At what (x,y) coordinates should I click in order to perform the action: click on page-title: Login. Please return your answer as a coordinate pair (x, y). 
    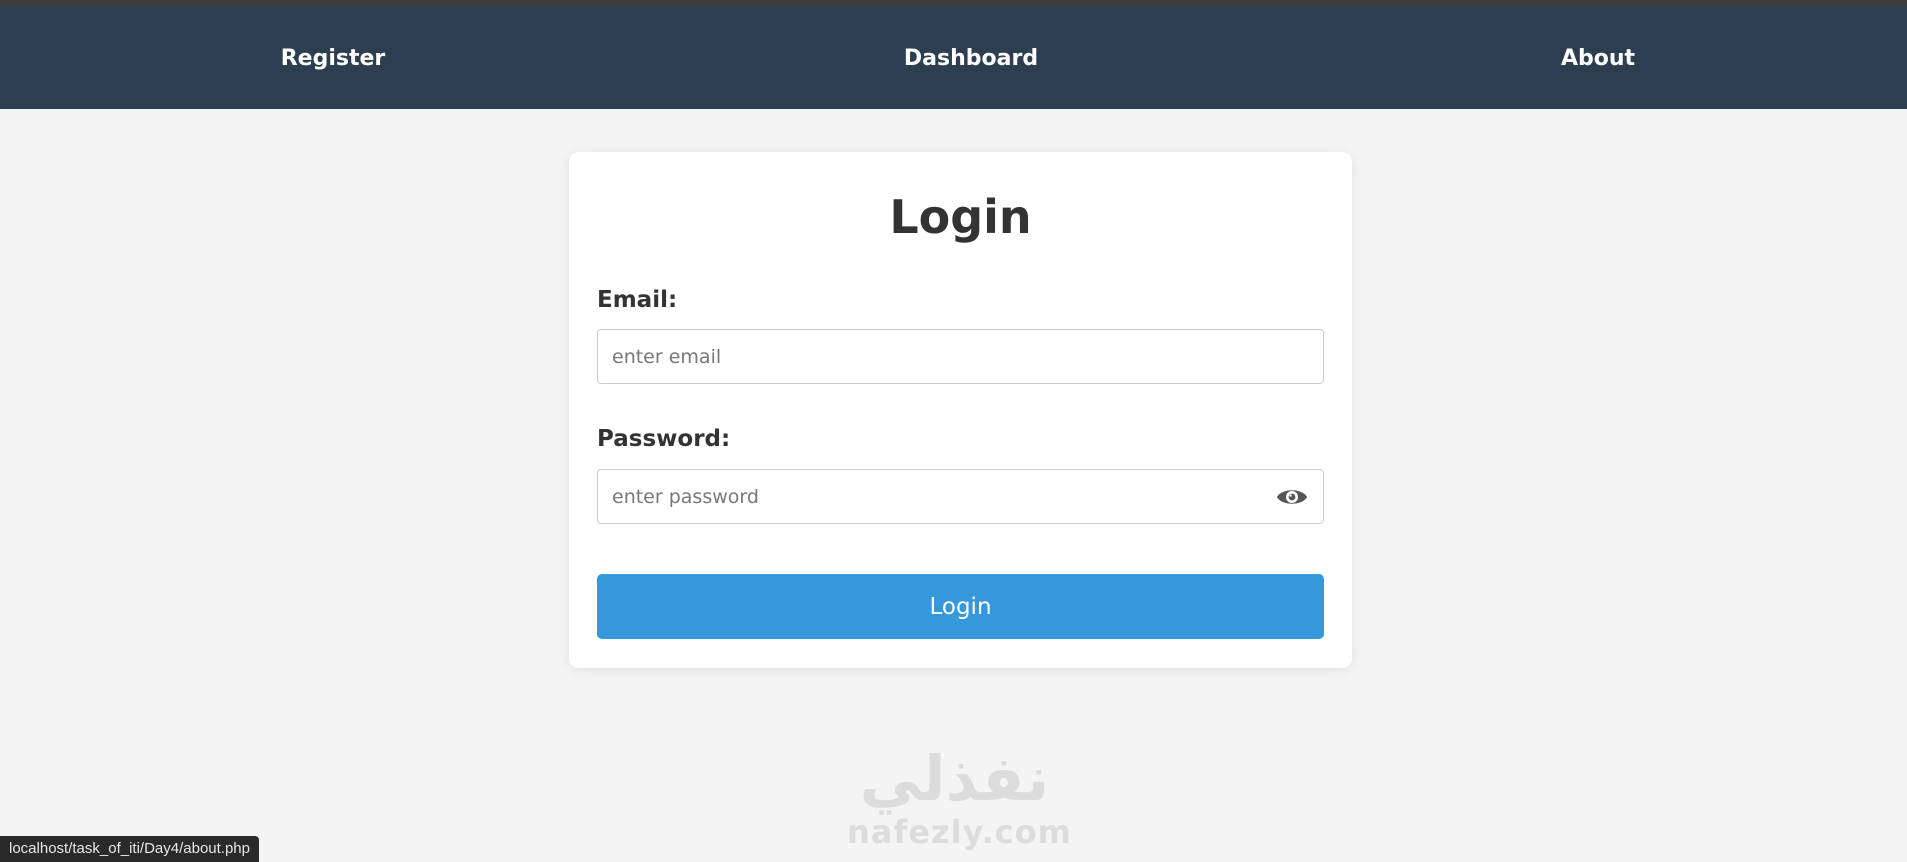
    Looking at the image, I should click on (960, 217).